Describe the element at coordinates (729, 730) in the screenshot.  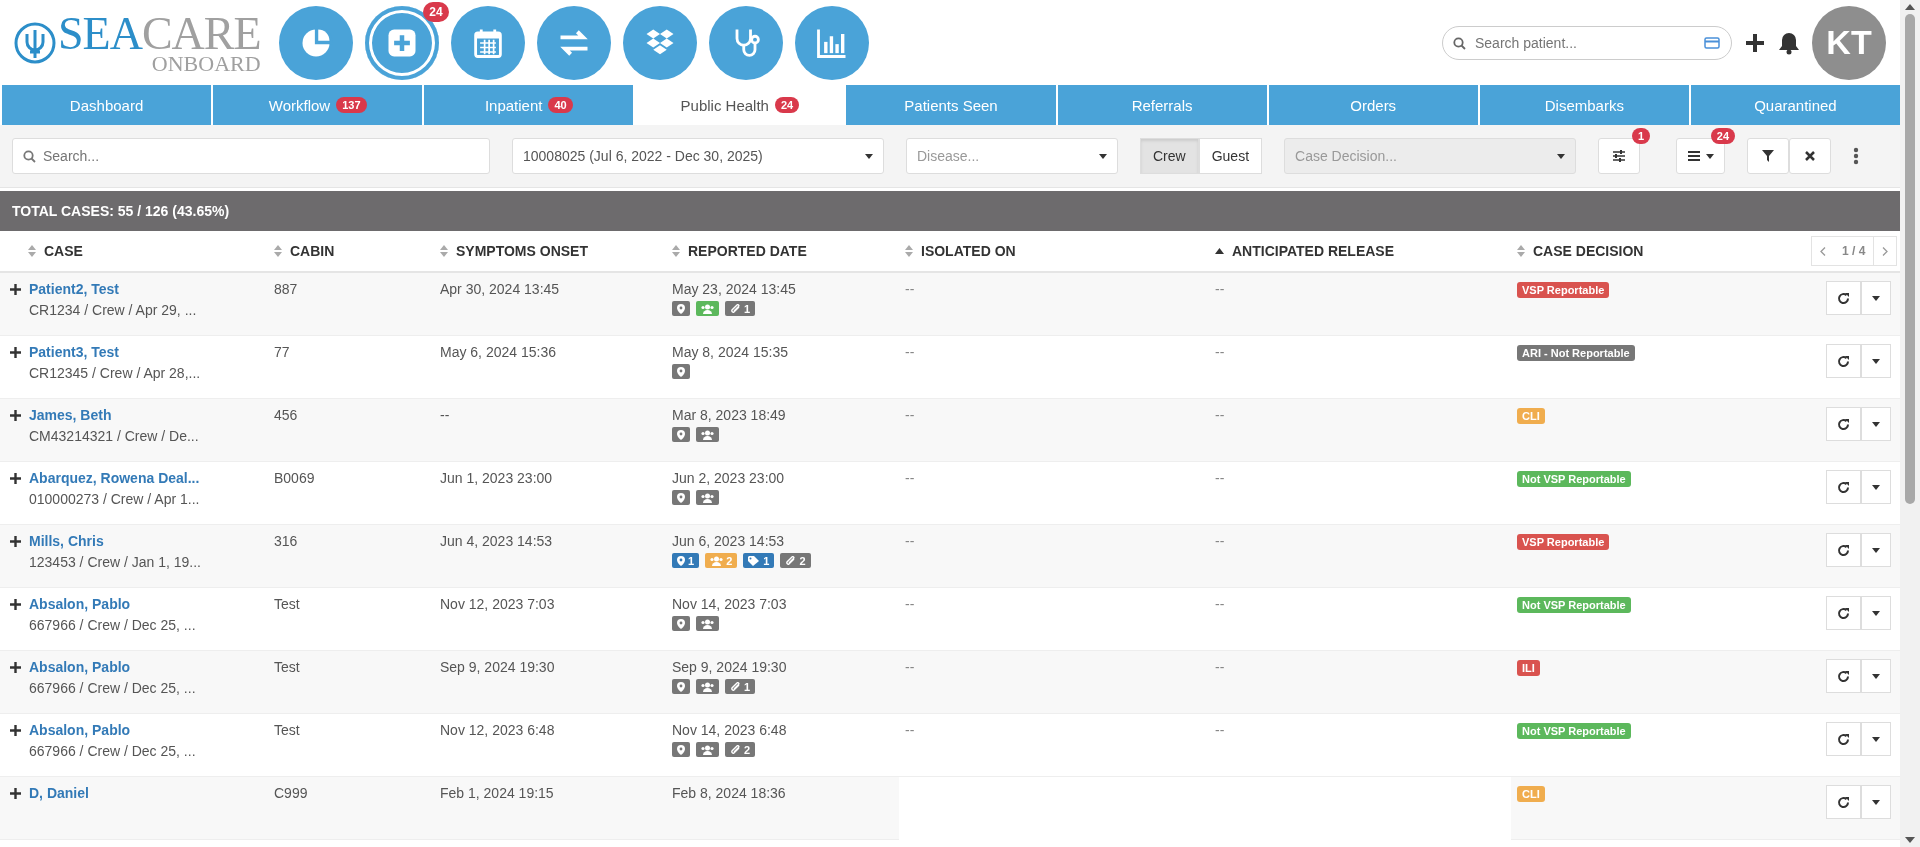
I see `reported-date-cell: Nov 14, 2023 6:48` at that location.